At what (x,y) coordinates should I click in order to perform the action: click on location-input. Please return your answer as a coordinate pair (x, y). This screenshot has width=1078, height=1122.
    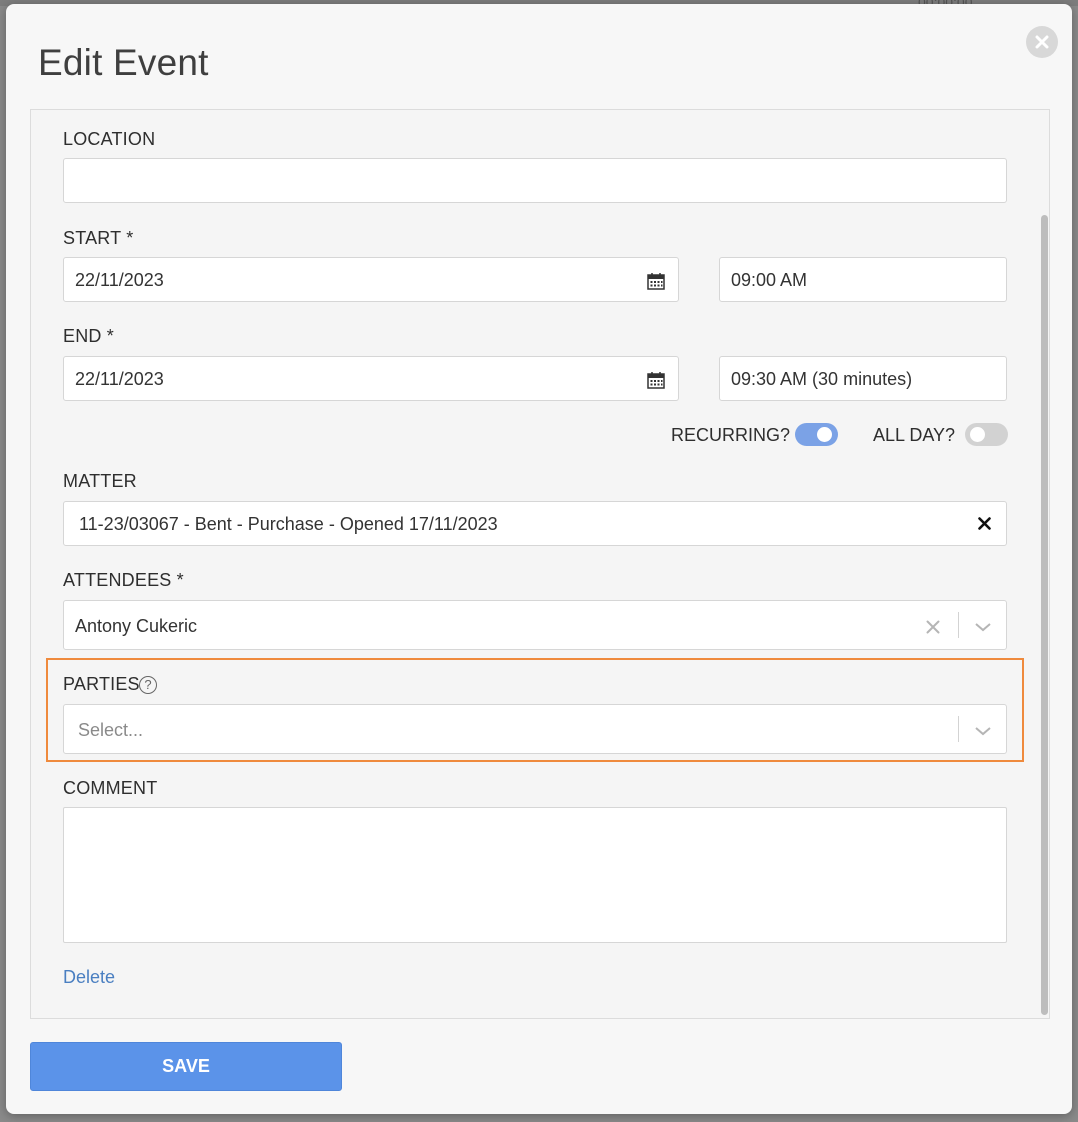
    Looking at the image, I should click on (535, 180).